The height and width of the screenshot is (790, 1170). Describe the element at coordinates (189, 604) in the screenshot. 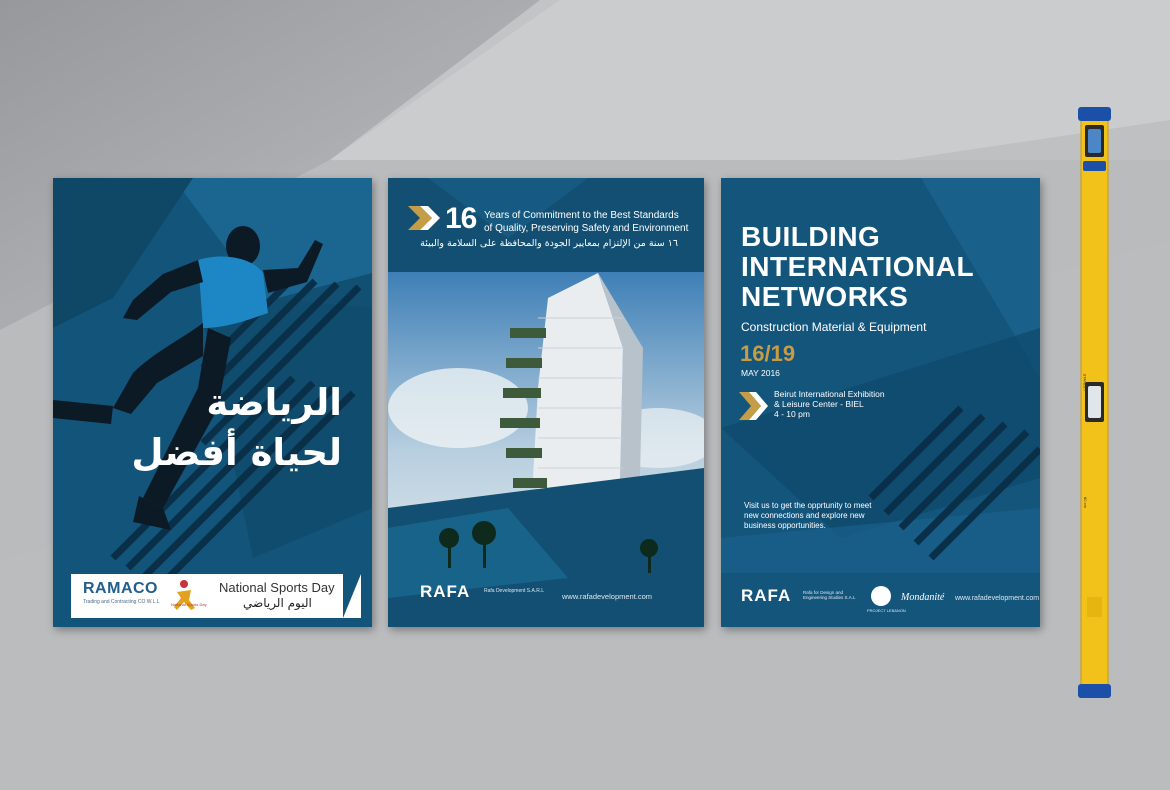

I see `event-mark-caption: National Sports Day` at that location.